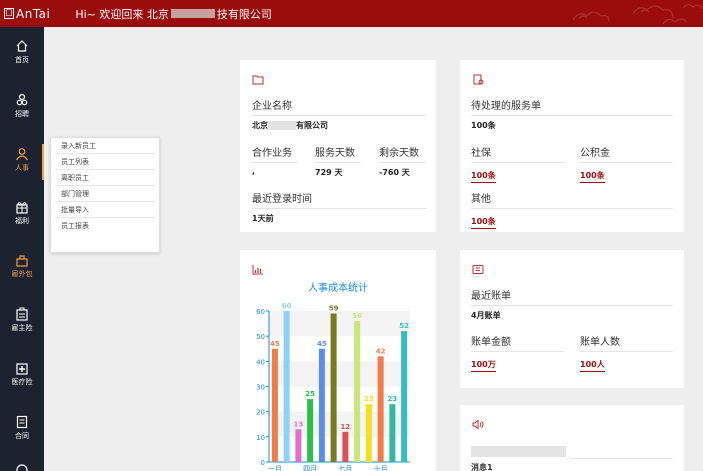 Image resolution: width=703 pixels, height=471 pixels. Describe the element at coordinates (22, 374) in the screenshot. I see `sidebar-item-medical: 医疗险` at that location.